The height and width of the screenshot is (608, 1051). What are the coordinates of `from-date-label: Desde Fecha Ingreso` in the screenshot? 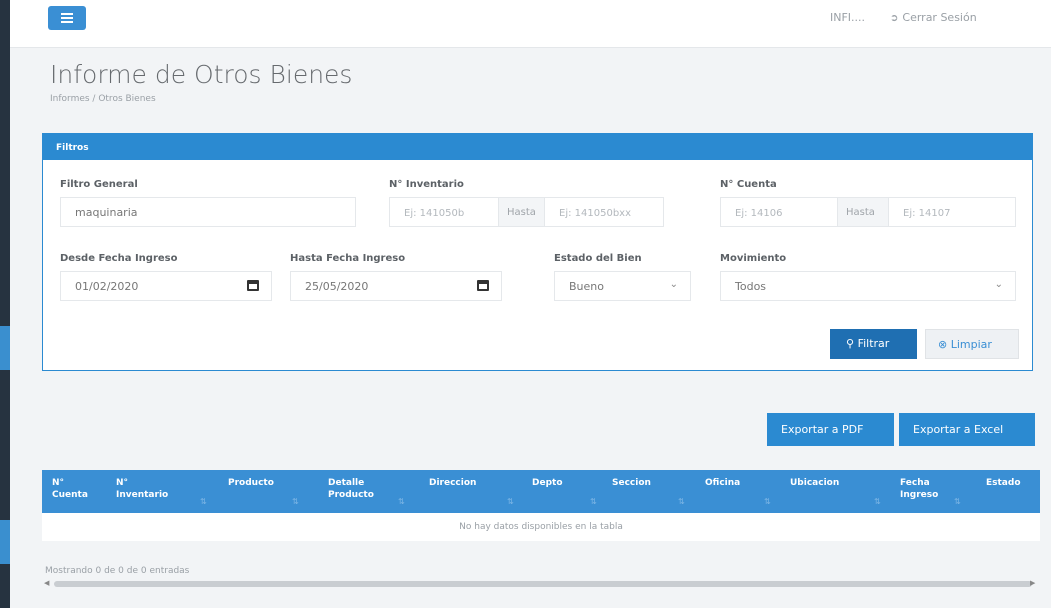 It's located at (119, 258).